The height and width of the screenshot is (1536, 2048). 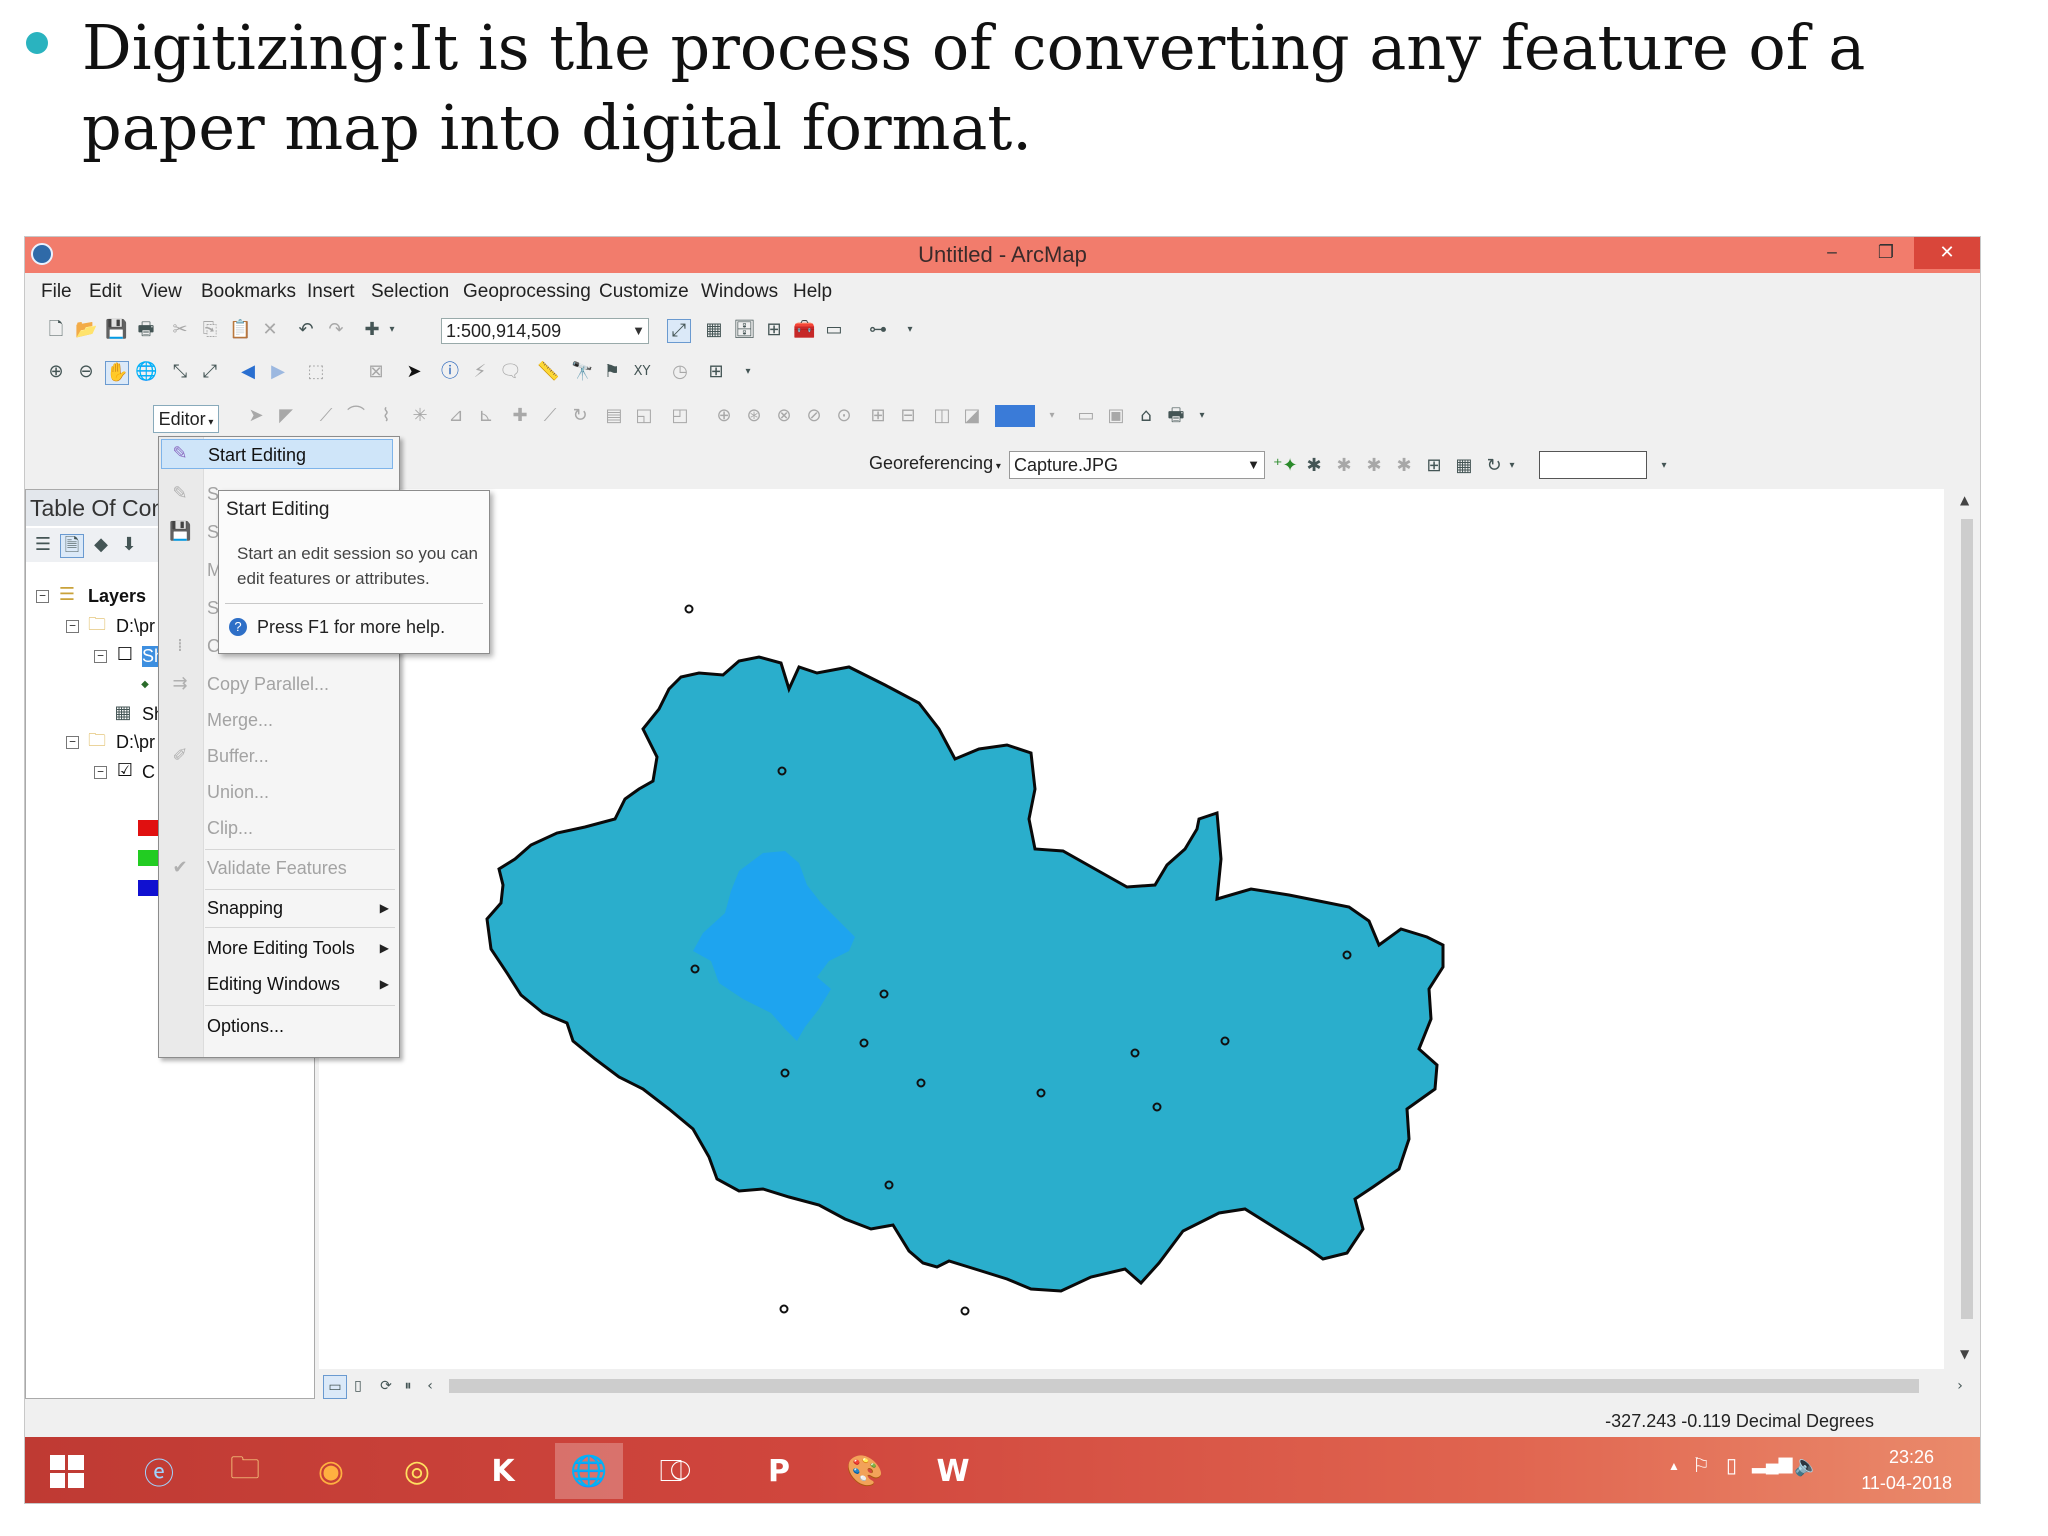 What do you see at coordinates (1344, 466) in the screenshot?
I see `delete-link-icon: ✱` at bounding box center [1344, 466].